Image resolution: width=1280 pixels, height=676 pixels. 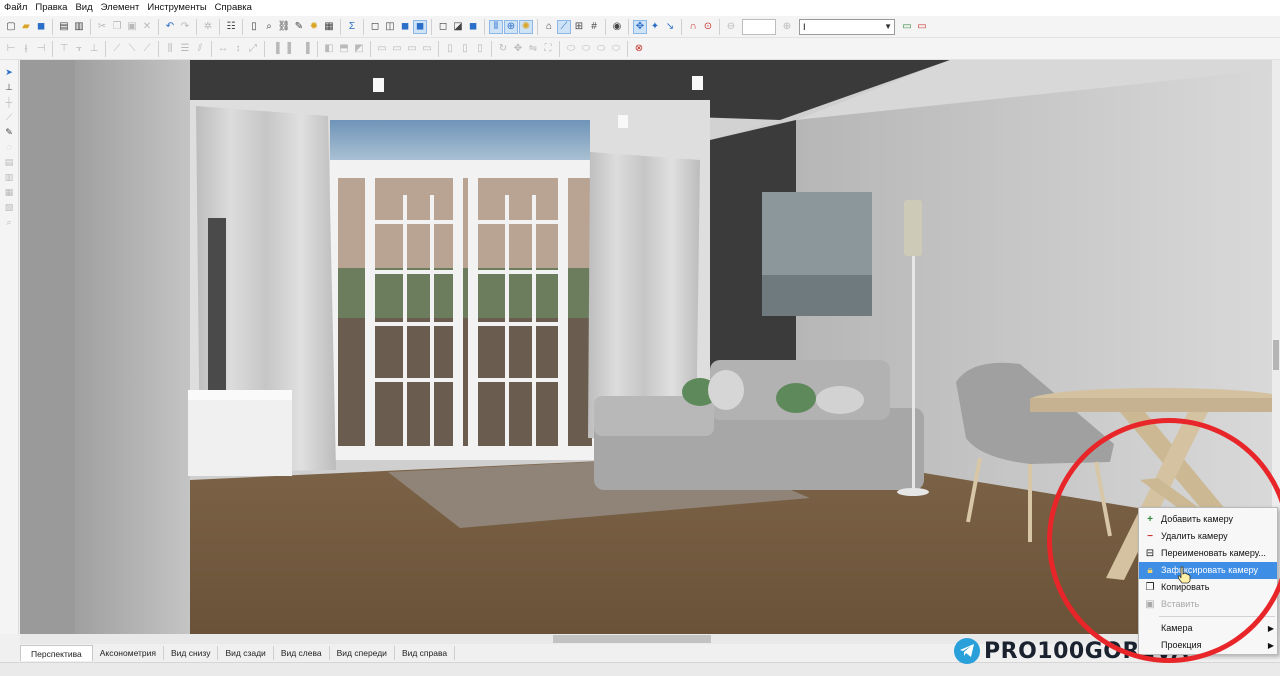 What do you see at coordinates (640, 26) in the screenshot?
I see `move-icon: ✥` at bounding box center [640, 26].